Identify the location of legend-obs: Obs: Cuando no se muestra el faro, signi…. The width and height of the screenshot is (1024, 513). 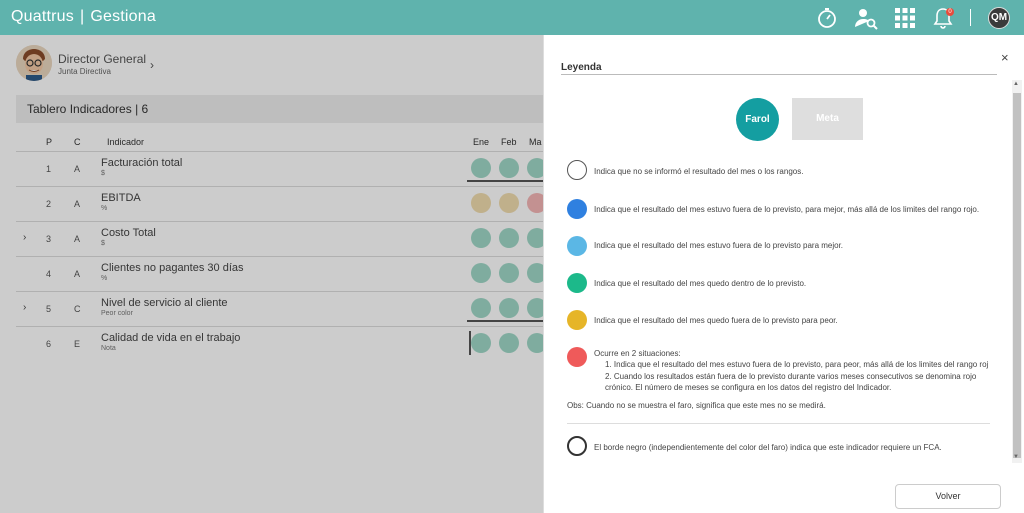
(696, 405).